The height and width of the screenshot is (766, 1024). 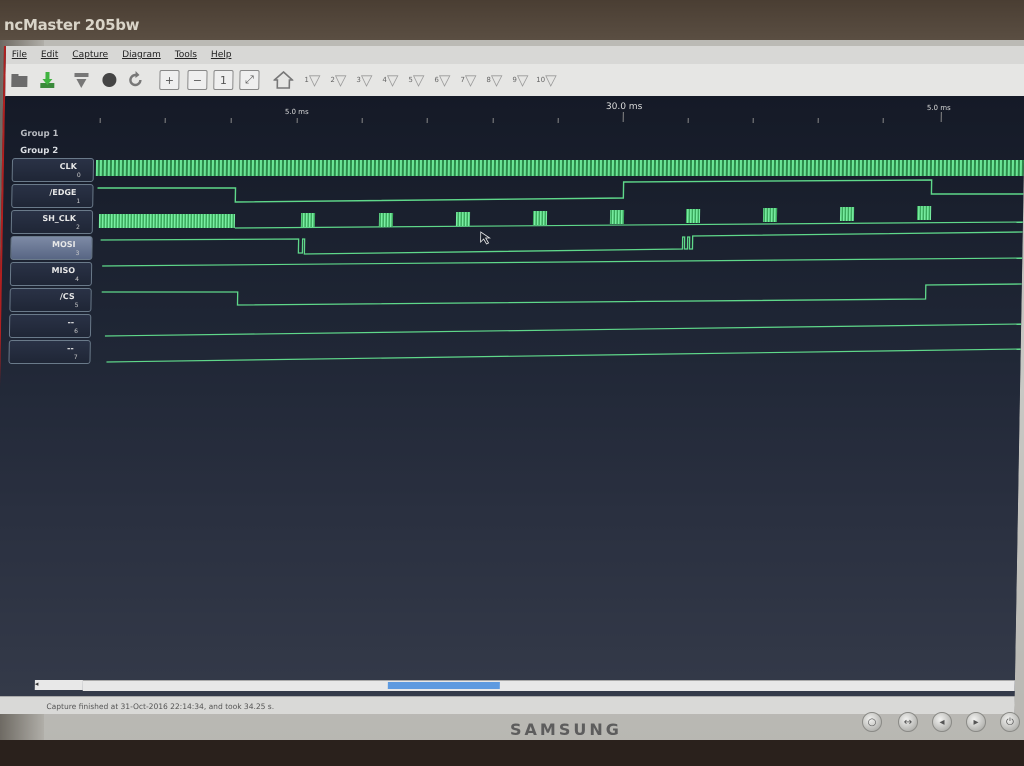 I want to click on channel-7-trace, so click(x=563, y=355).